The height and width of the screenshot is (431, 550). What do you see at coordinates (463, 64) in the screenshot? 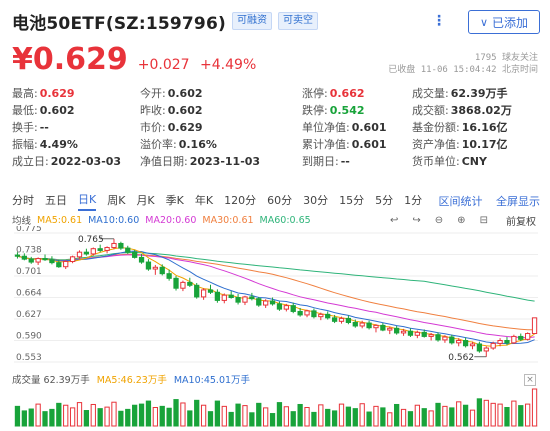
I see `quote-meta: 1795 球友关注 已收盘 11-06 15:04:42 北京时间` at bounding box center [463, 64].